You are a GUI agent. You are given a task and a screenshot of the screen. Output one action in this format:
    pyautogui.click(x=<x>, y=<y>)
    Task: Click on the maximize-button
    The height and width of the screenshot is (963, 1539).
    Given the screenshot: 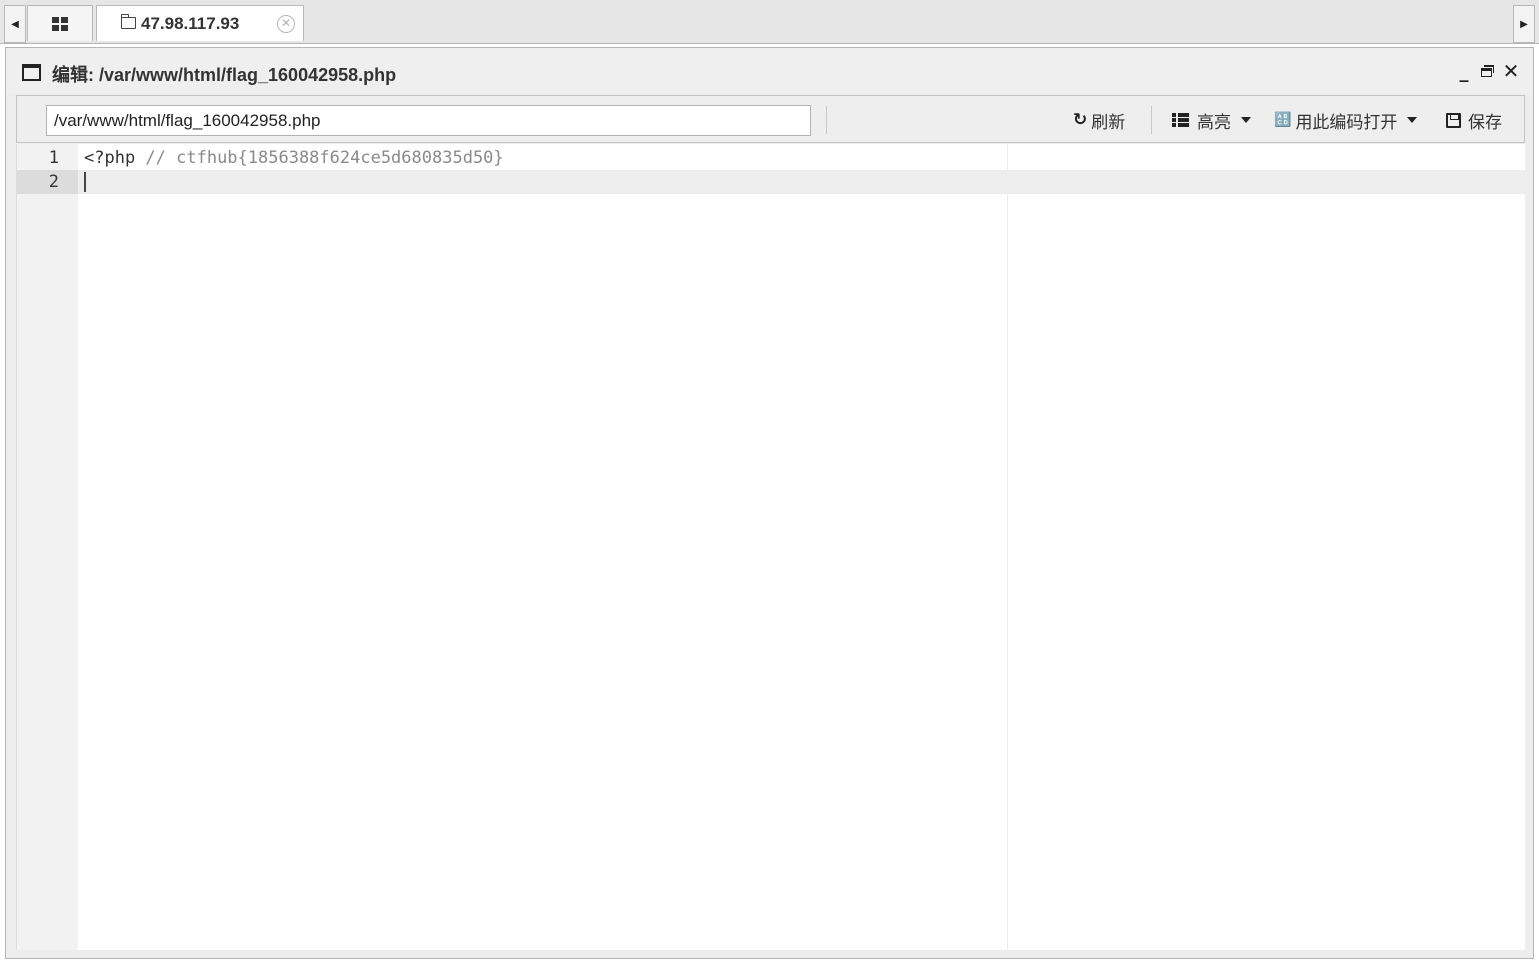 What is the action you would take?
    pyautogui.click(x=1487, y=71)
    